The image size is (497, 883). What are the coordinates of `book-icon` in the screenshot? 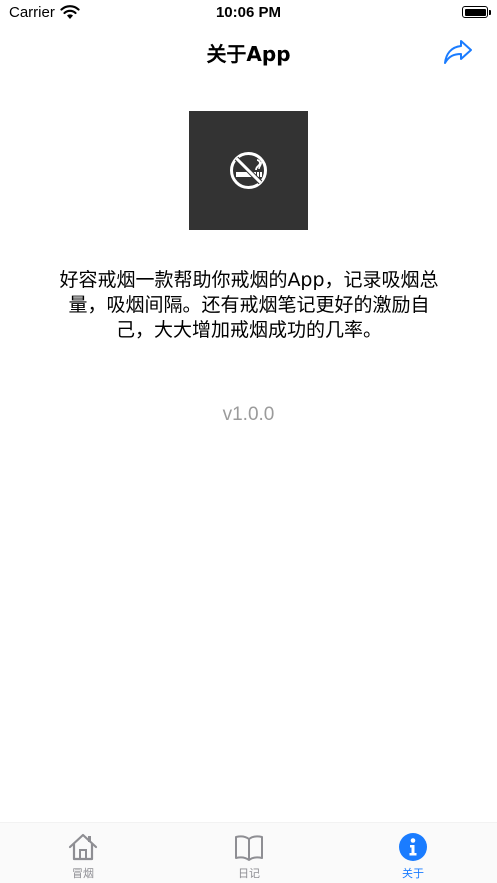 It's located at (249, 848).